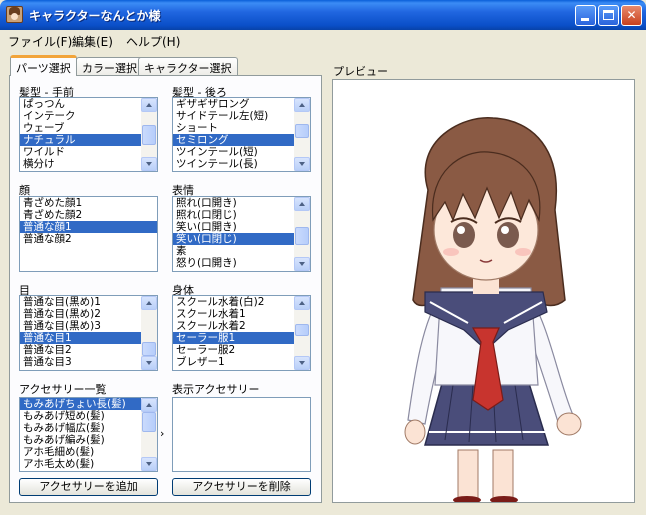 This screenshot has width=646, height=515. Describe the element at coordinates (80, 104) in the screenshot. I see `list-item: ぱっつん` at that location.